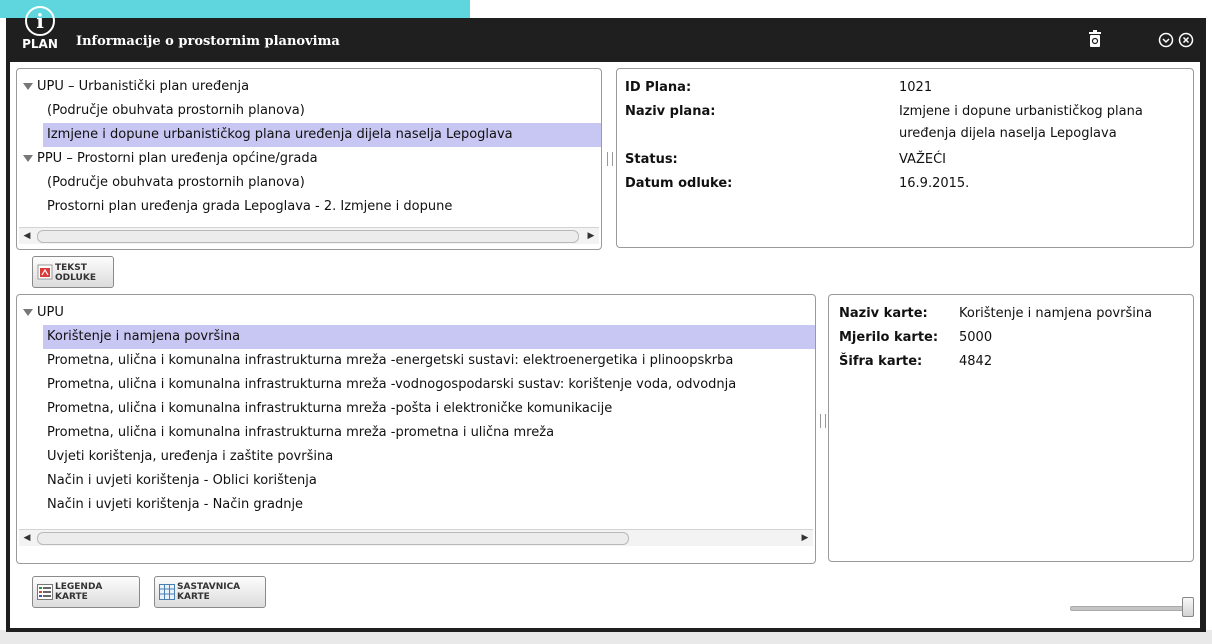 This screenshot has width=1212, height=644. I want to click on plans-horizontal-scrollbar: ◀ ▶, so click(309, 235).